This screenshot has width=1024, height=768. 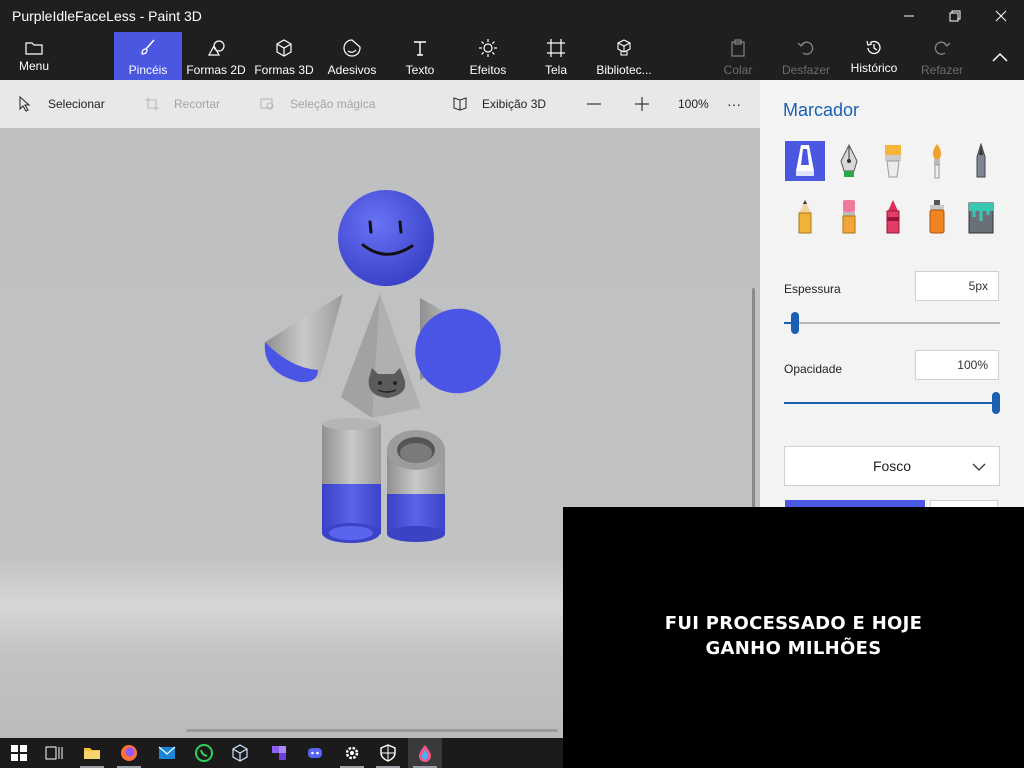 I want to click on view-3d-icon, so click(x=460, y=104).